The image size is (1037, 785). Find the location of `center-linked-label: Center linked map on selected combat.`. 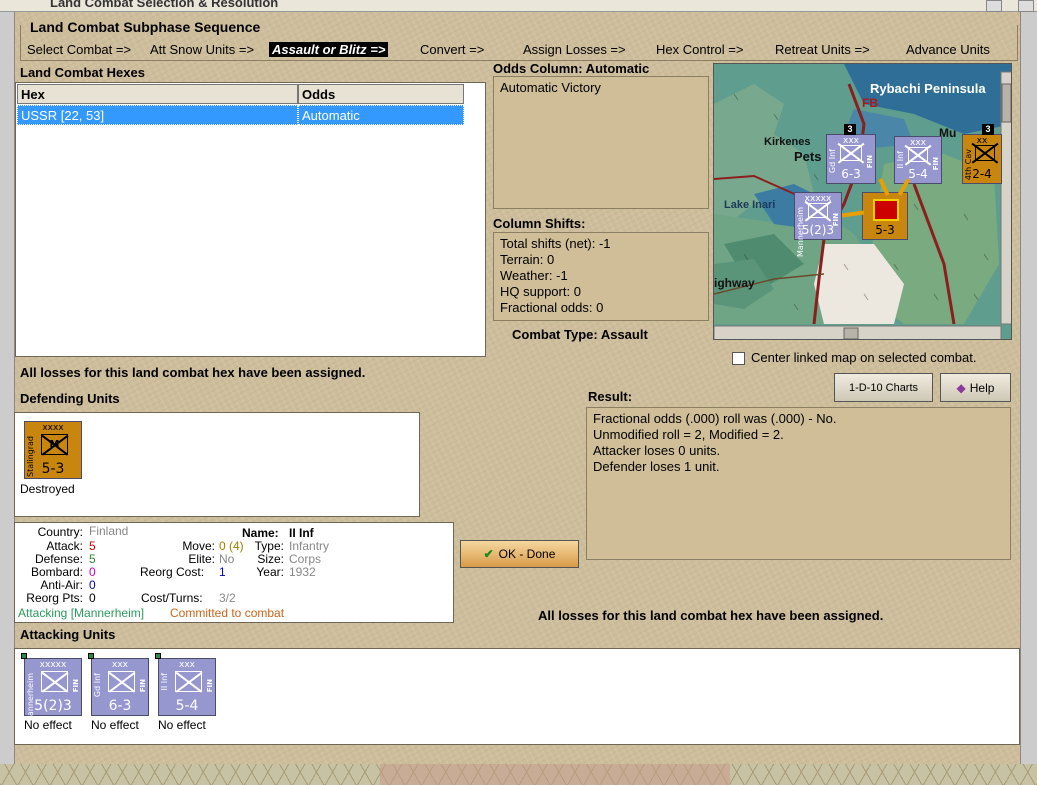

center-linked-label: Center linked map on selected combat. is located at coordinates (864, 357).